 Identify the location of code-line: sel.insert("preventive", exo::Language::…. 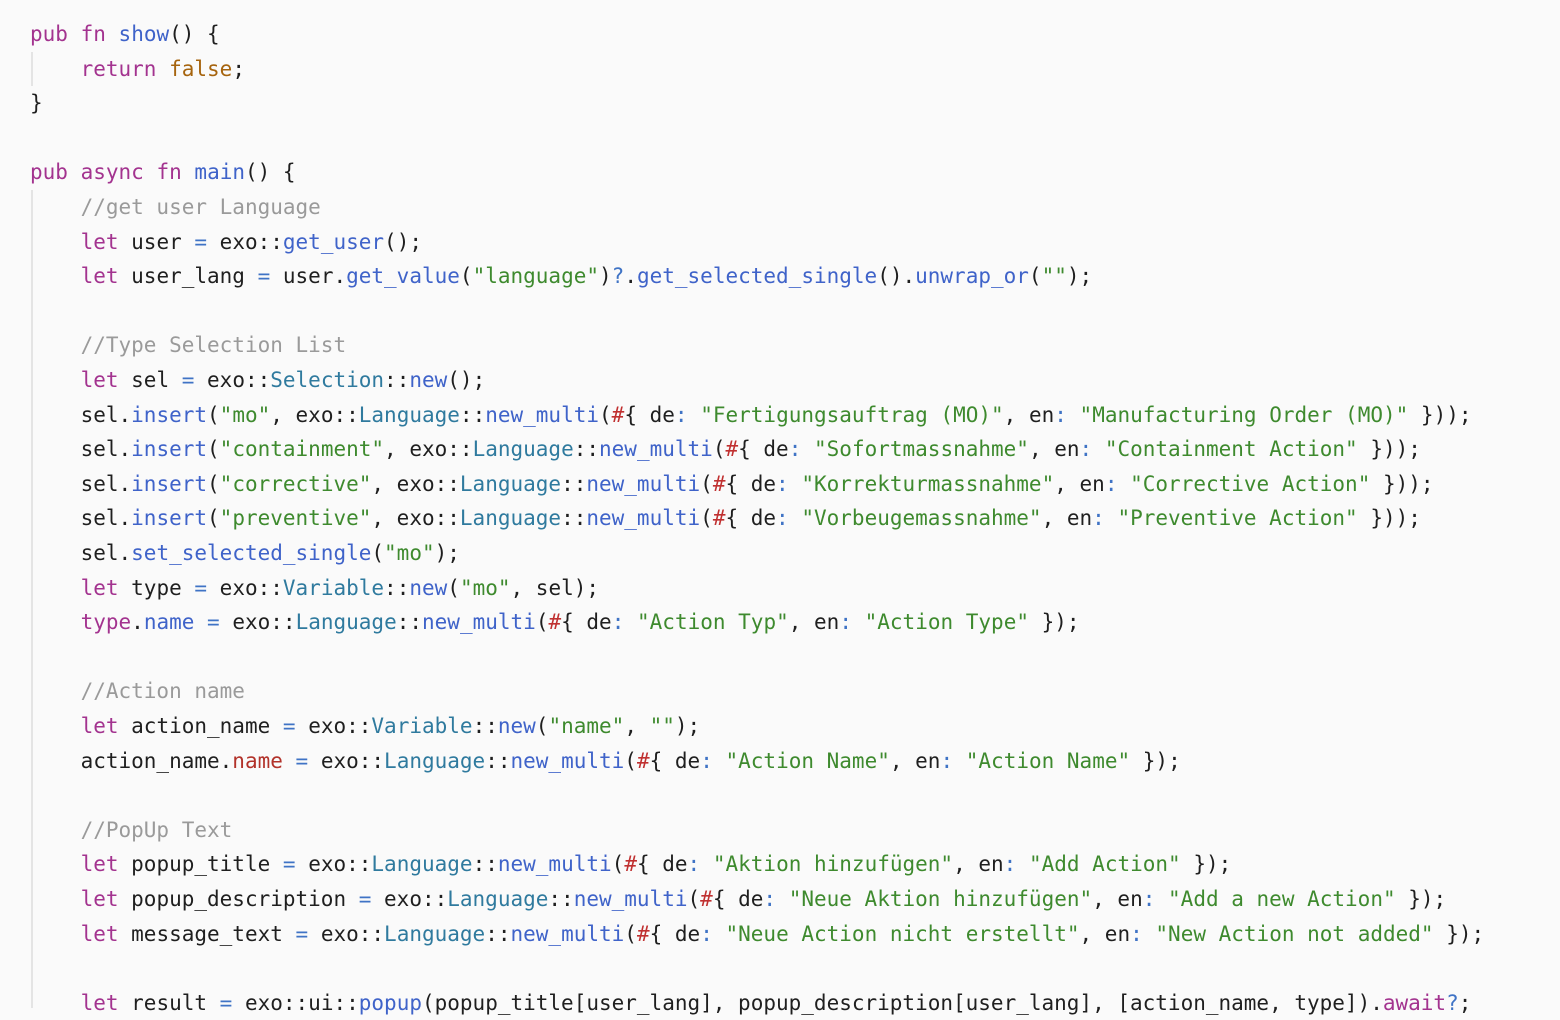
(725, 518).